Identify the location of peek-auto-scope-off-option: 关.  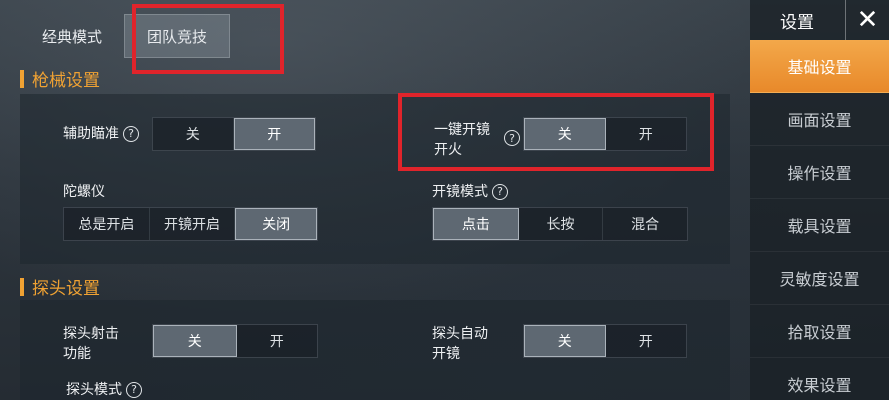
(565, 341).